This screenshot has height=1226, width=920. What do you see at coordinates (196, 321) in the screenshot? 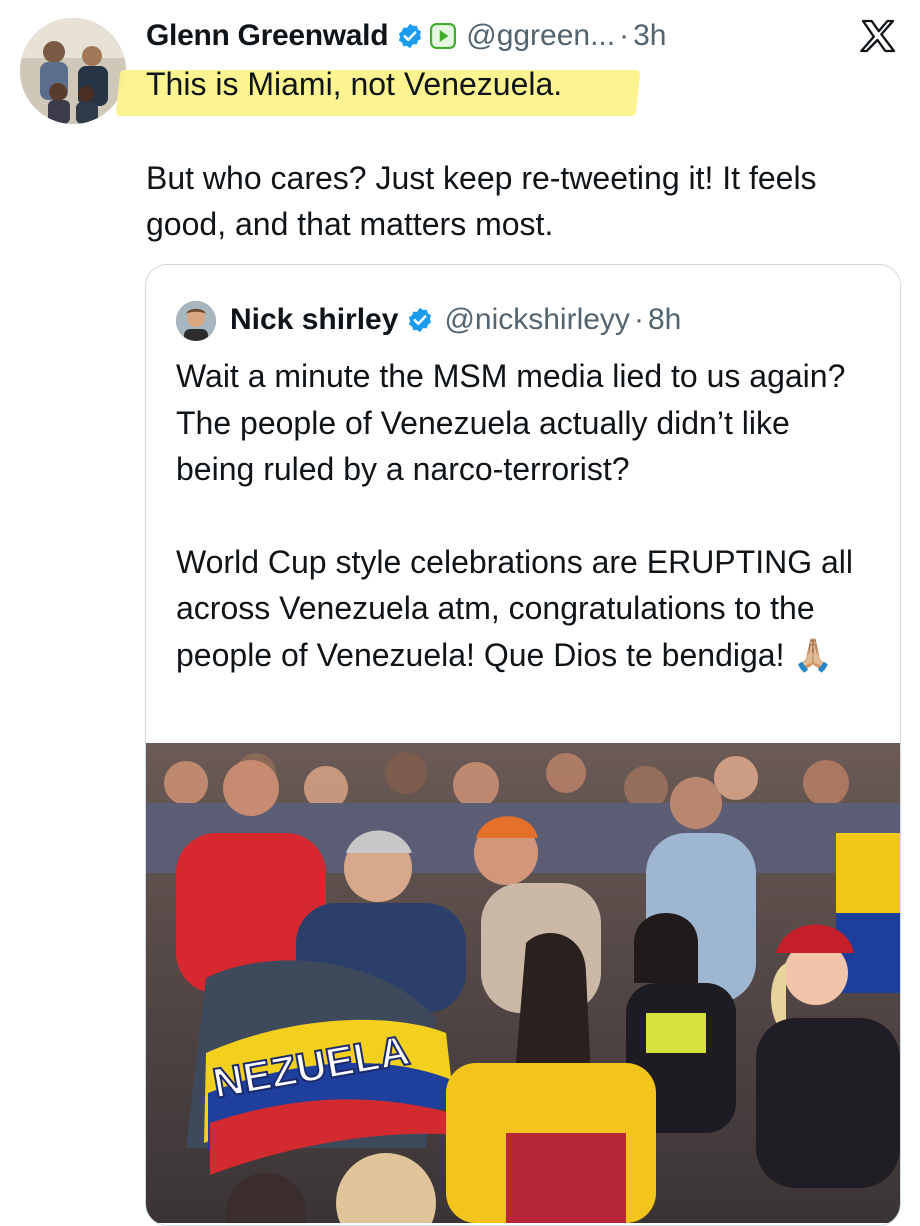
I see `quoted-author-avatar` at bounding box center [196, 321].